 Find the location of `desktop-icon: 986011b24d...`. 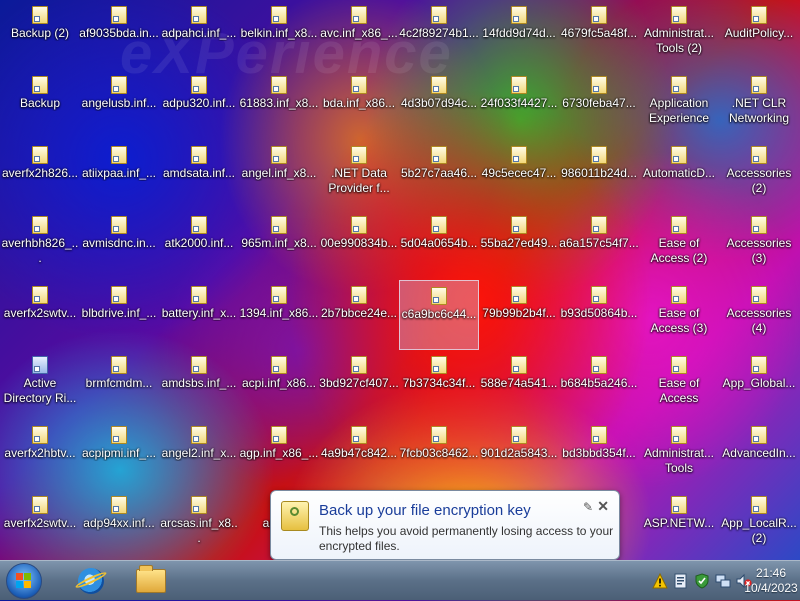

desktop-icon: 986011b24d... is located at coordinates (599, 175).